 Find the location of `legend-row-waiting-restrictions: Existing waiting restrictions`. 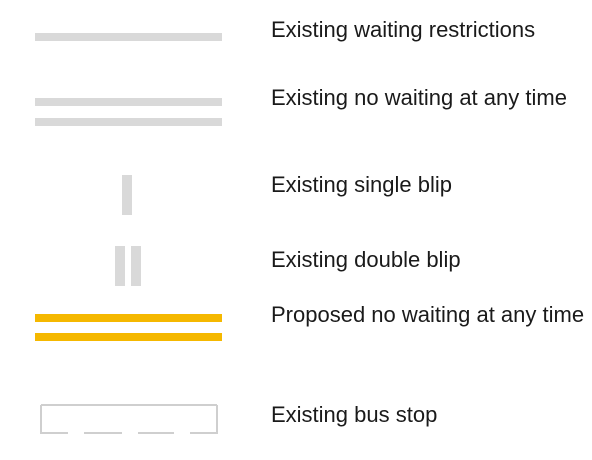

legend-row-waiting-restrictions: Existing waiting restrictions is located at coordinates (296, 37).